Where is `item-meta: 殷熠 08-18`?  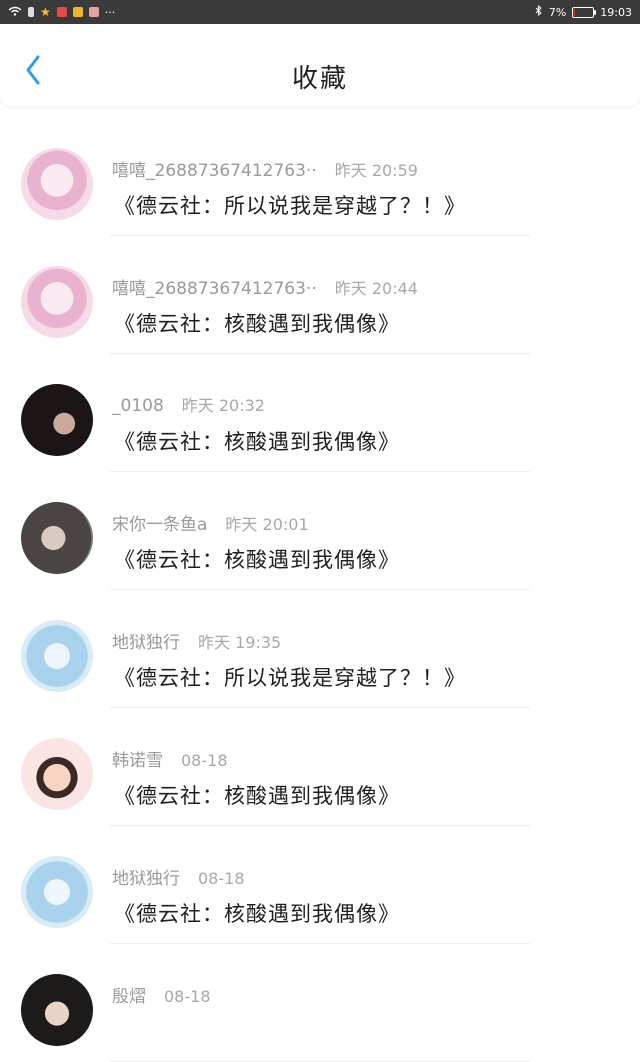
item-meta: 殷熠 08-18 is located at coordinates (161, 994).